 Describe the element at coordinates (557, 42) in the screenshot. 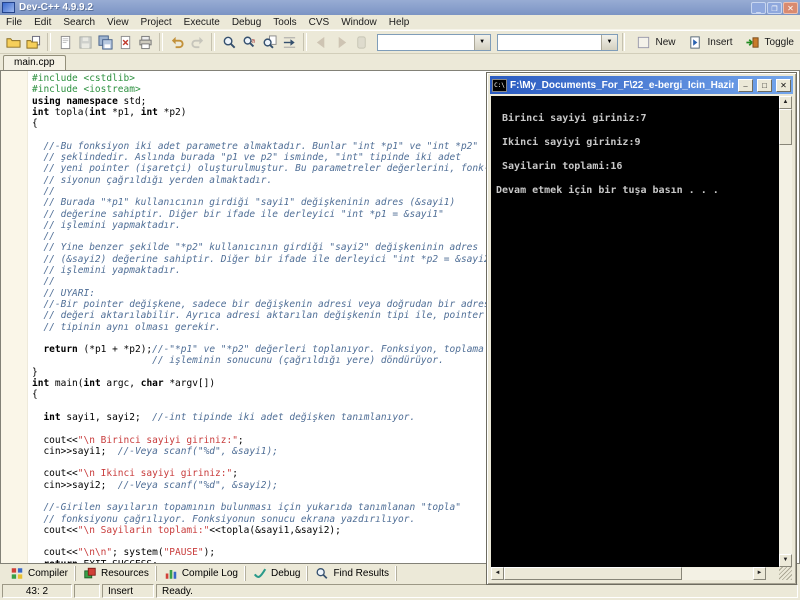

I see `class-browser-combo` at that location.